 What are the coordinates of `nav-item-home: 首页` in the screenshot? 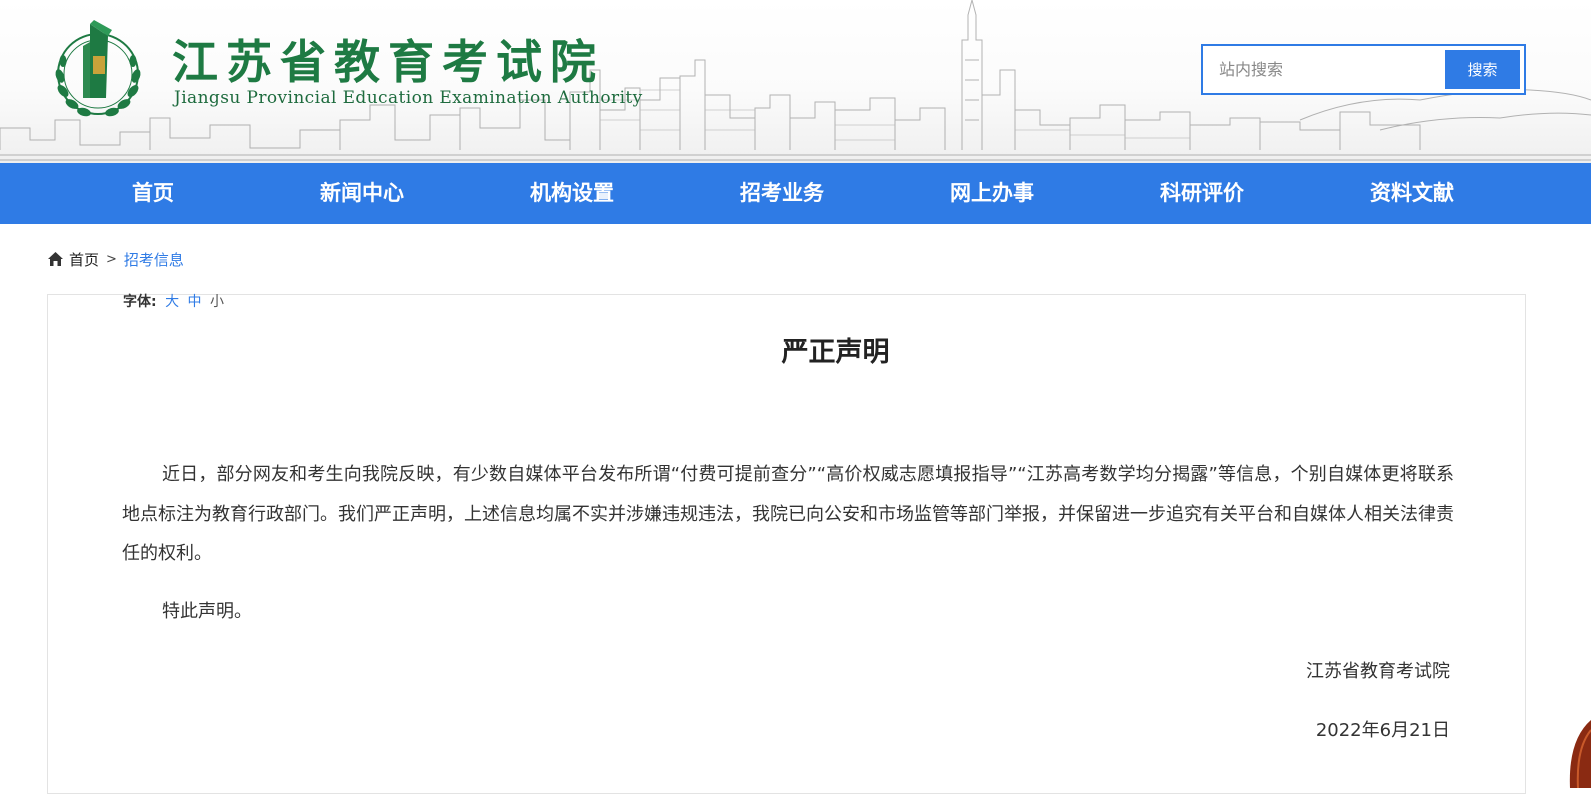 It's located at (153, 193).